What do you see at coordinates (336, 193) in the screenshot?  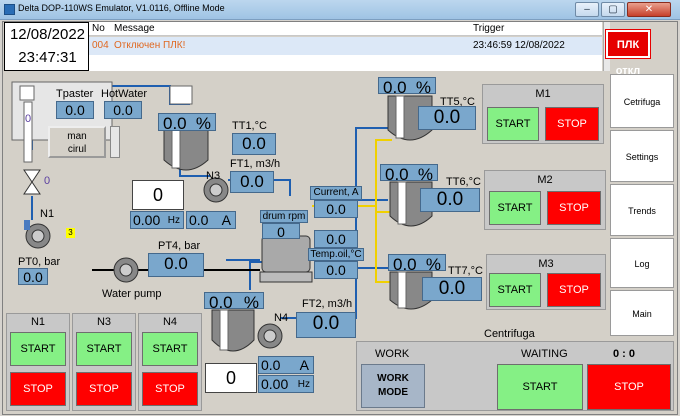 I see `current-label: Current, A` at bounding box center [336, 193].